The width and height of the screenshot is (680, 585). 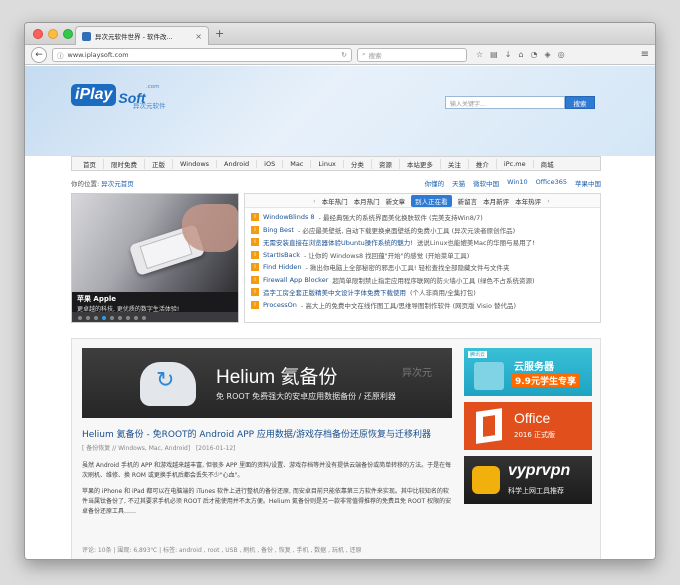 What do you see at coordinates (386, 163) in the screenshot?
I see `nav-item: 资源` at bounding box center [386, 163].